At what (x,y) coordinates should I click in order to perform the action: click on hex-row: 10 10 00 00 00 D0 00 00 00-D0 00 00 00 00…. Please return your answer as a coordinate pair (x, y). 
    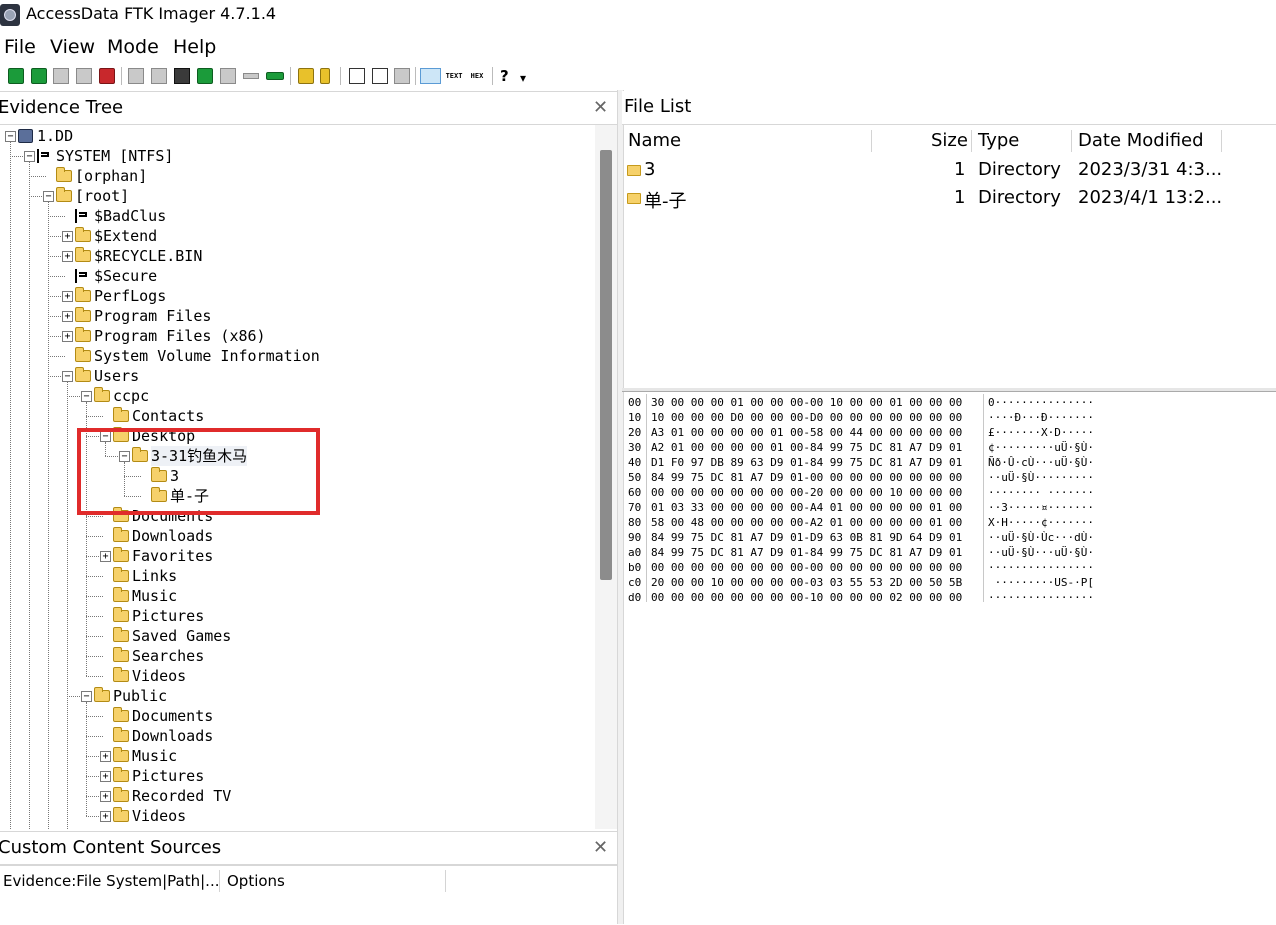
    Looking at the image, I should click on (949, 417).